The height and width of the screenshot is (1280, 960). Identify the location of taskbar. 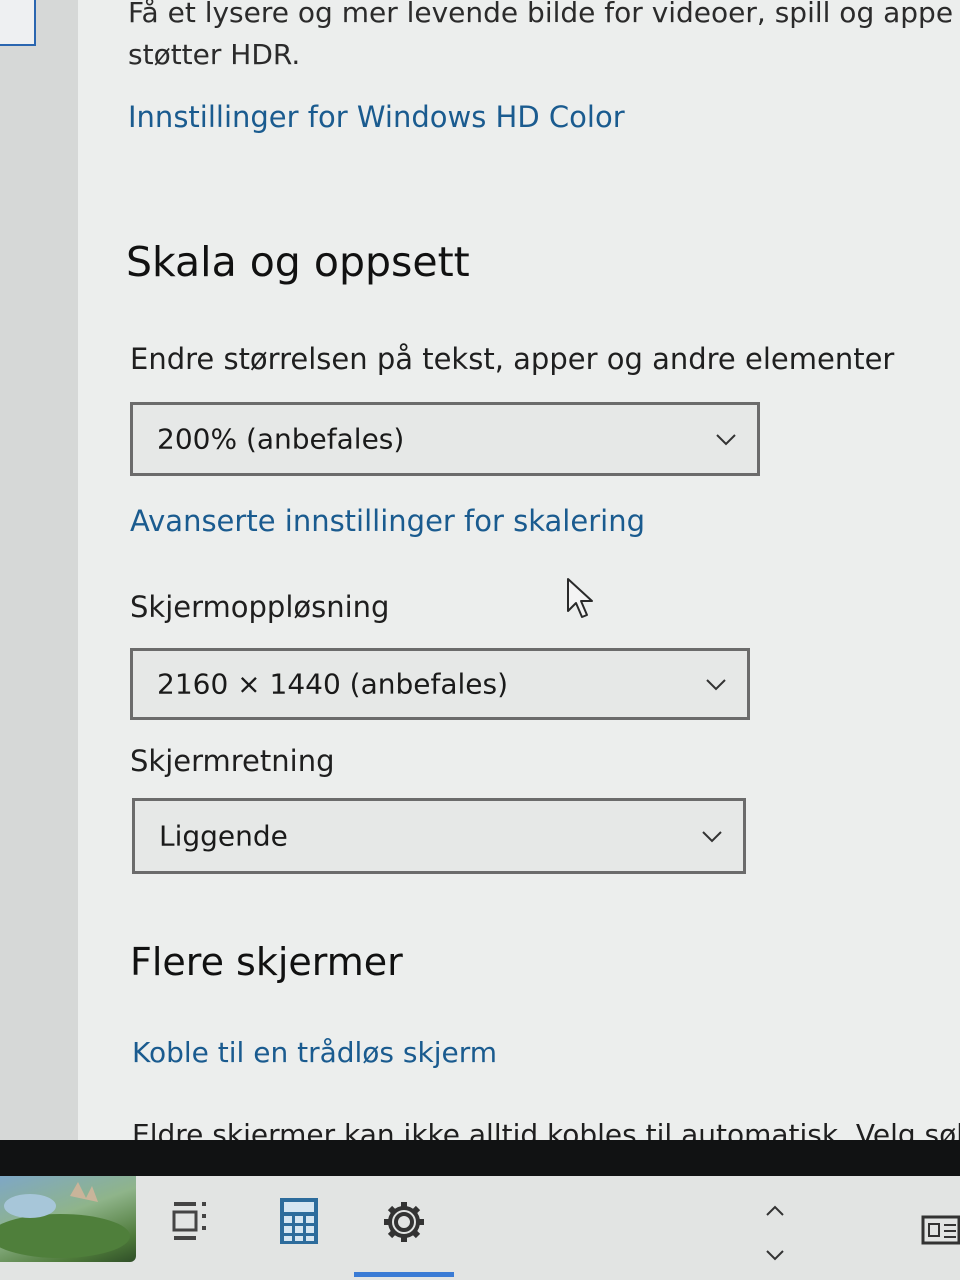
(480, 1210).